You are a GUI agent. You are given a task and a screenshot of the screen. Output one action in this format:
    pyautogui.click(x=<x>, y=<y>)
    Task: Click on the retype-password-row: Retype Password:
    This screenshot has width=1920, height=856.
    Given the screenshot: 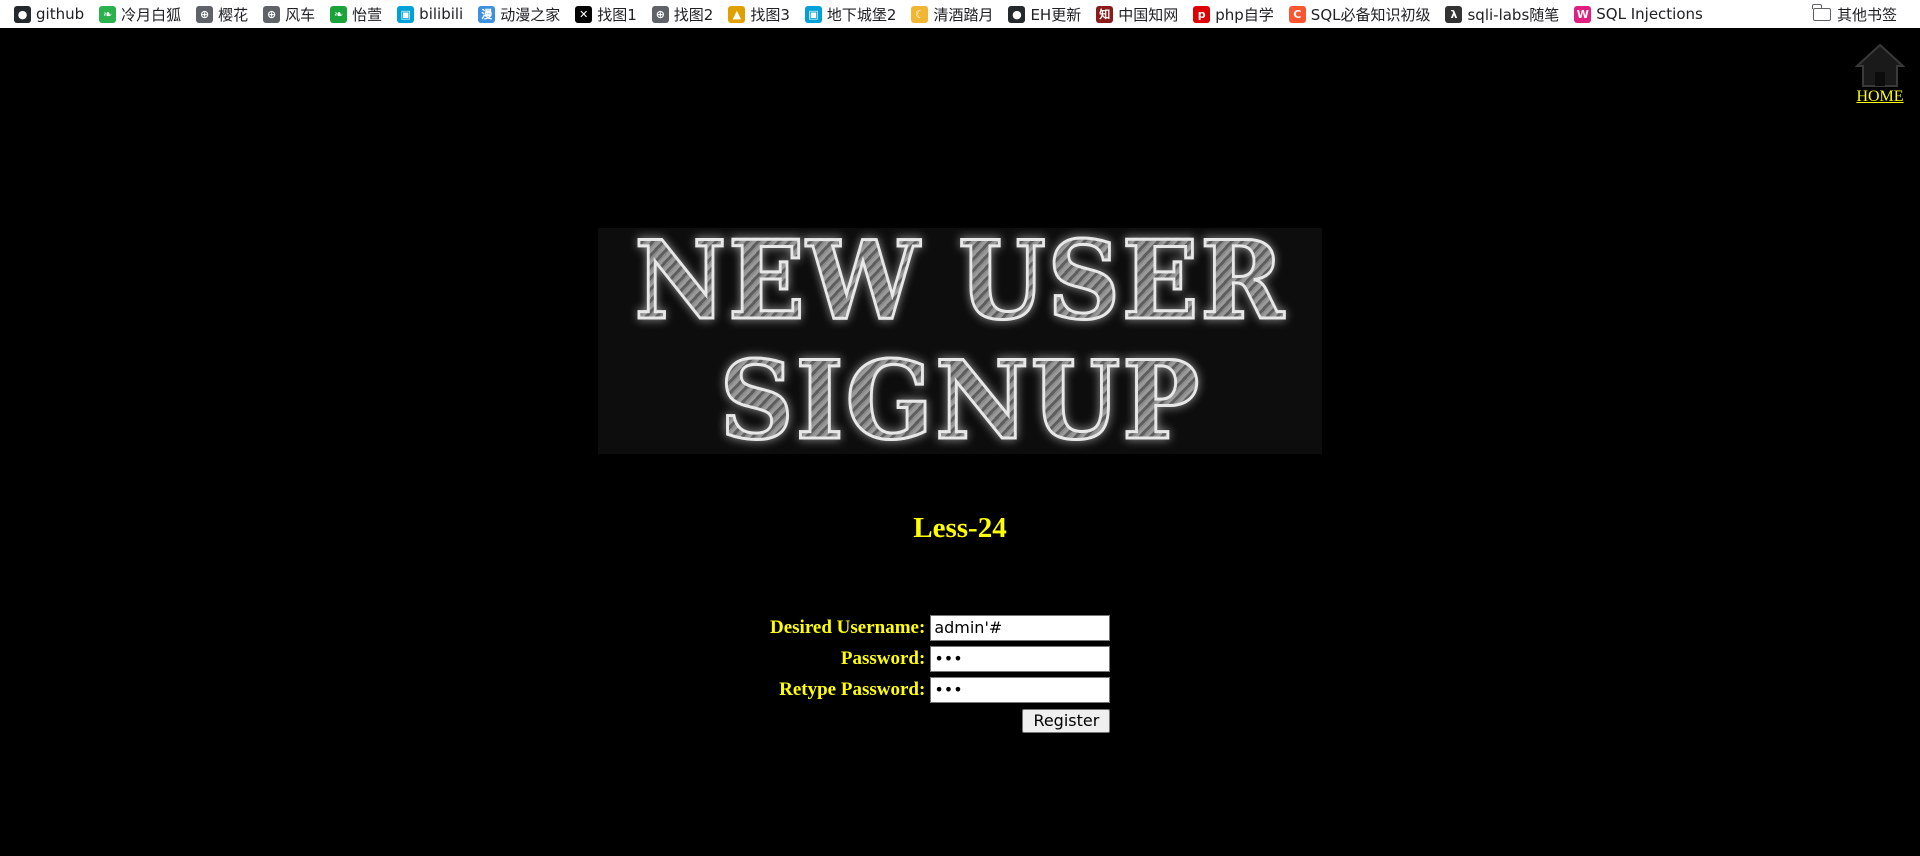 What is the action you would take?
    pyautogui.click(x=940, y=689)
    